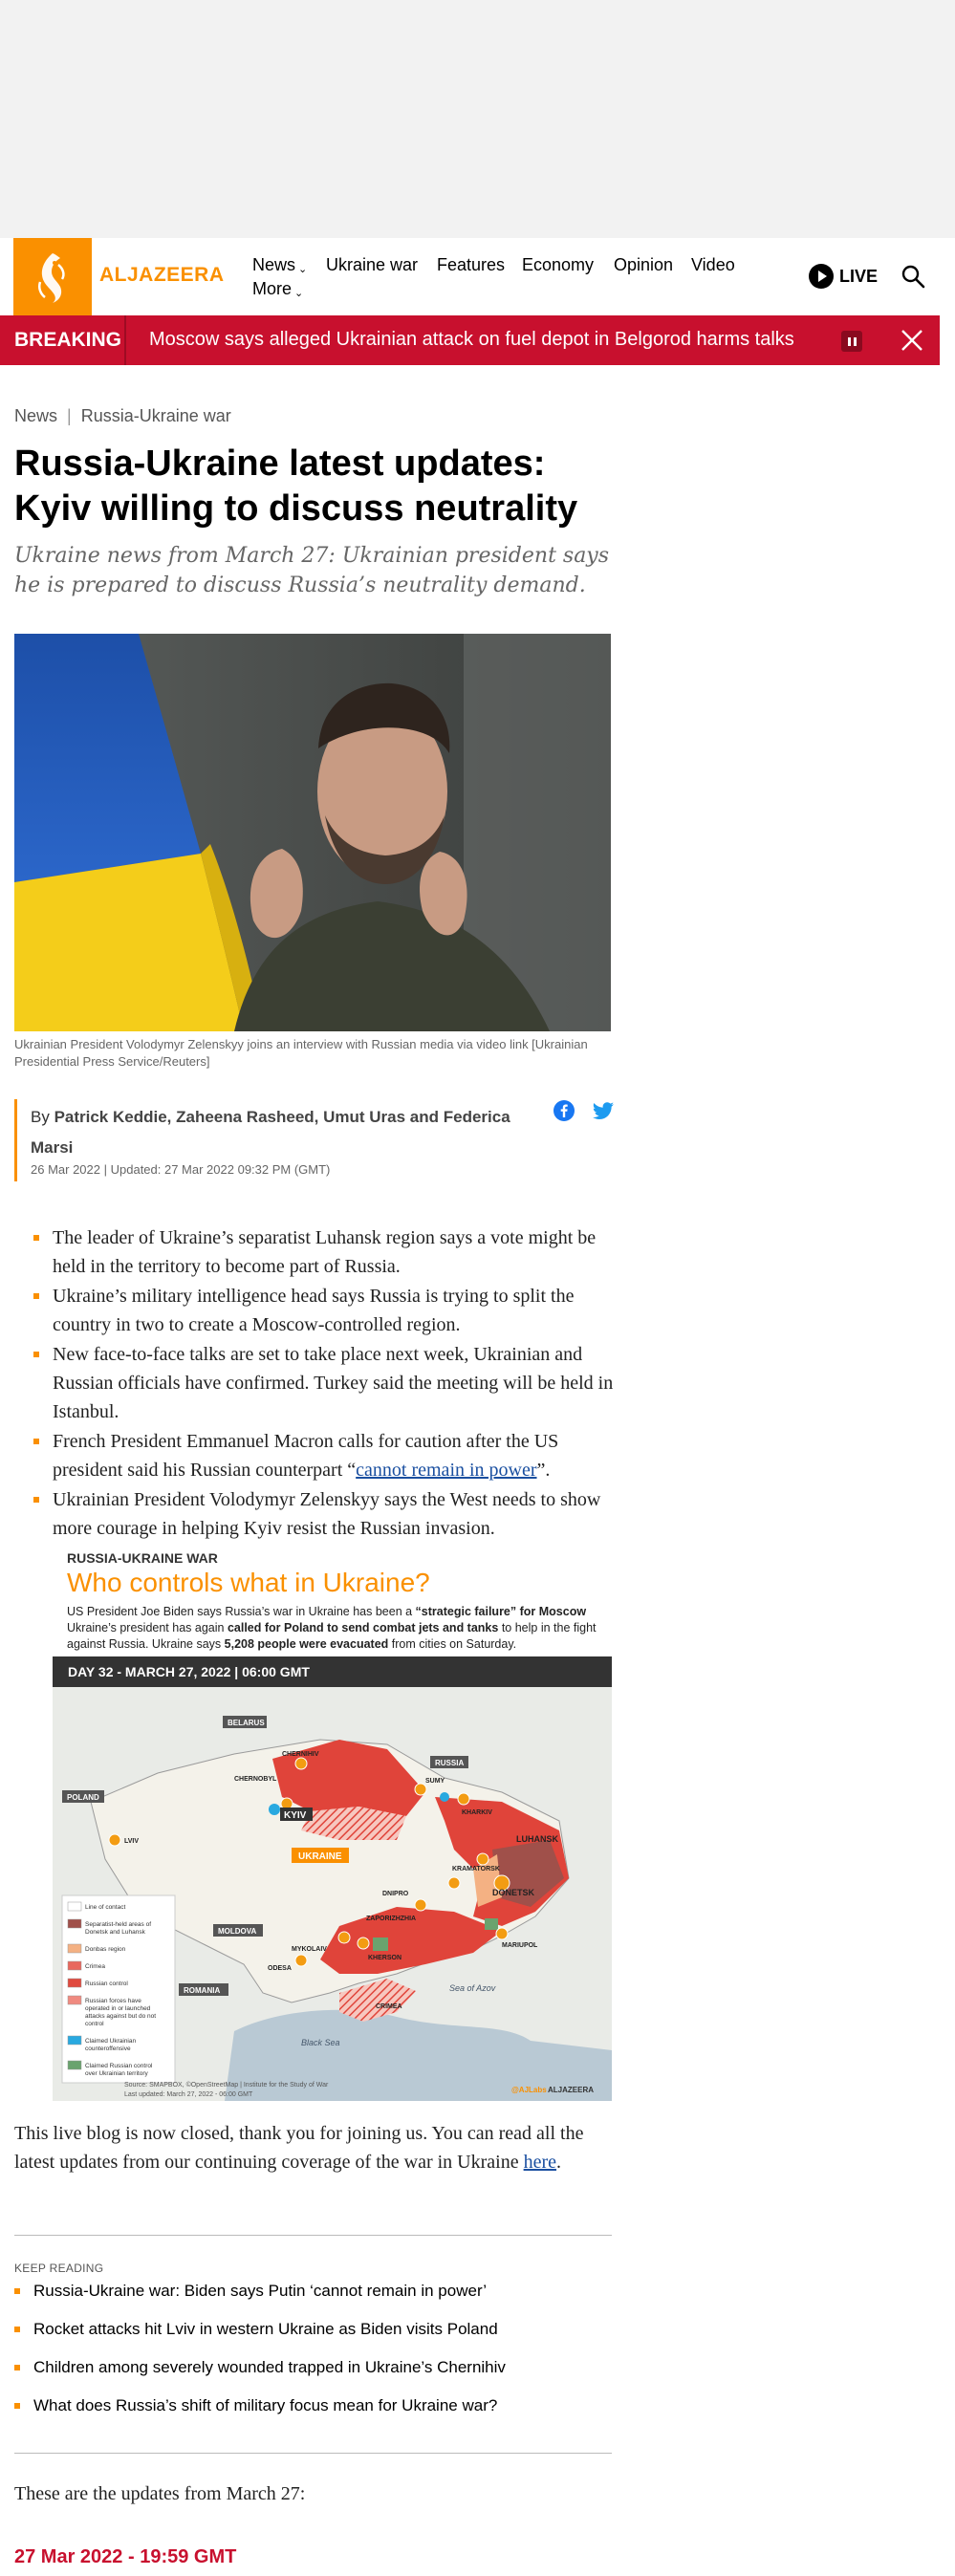 The height and width of the screenshot is (2576, 955). What do you see at coordinates (859, 276) in the screenshot?
I see `live-label: LIVE` at bounding box center [859, 276].